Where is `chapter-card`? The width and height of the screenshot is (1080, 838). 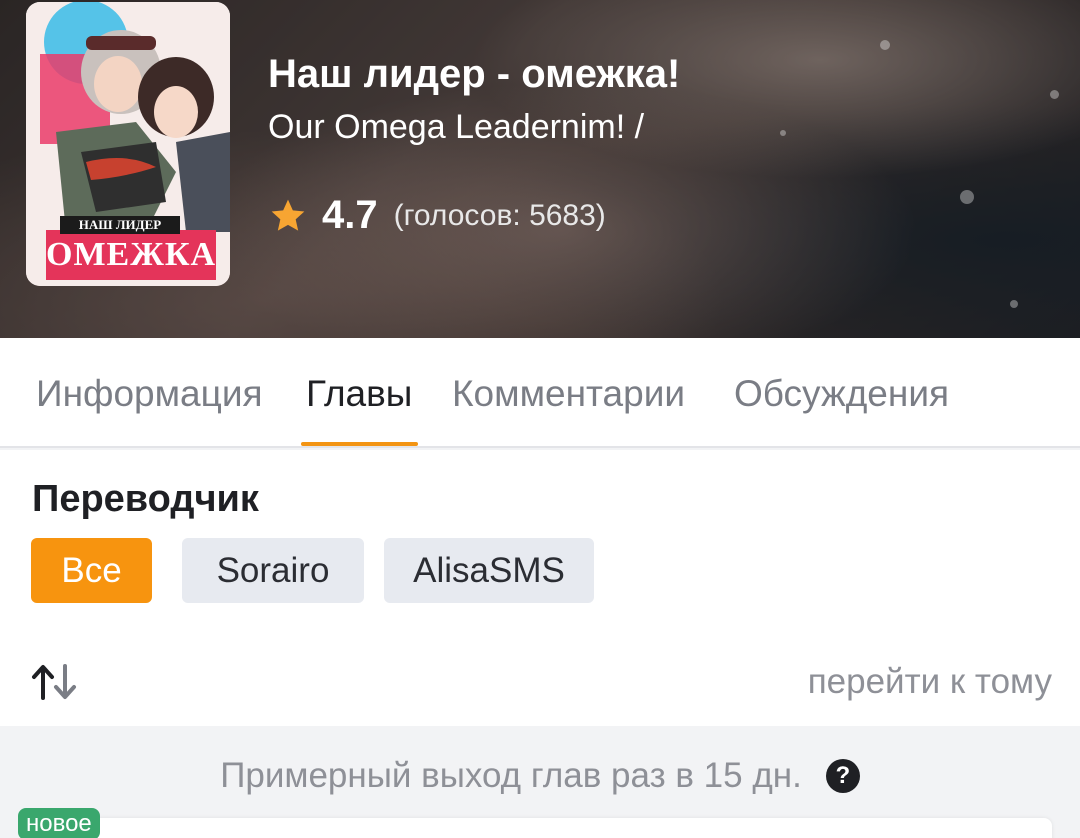 chapter-card is located at coordinates (539, 828).